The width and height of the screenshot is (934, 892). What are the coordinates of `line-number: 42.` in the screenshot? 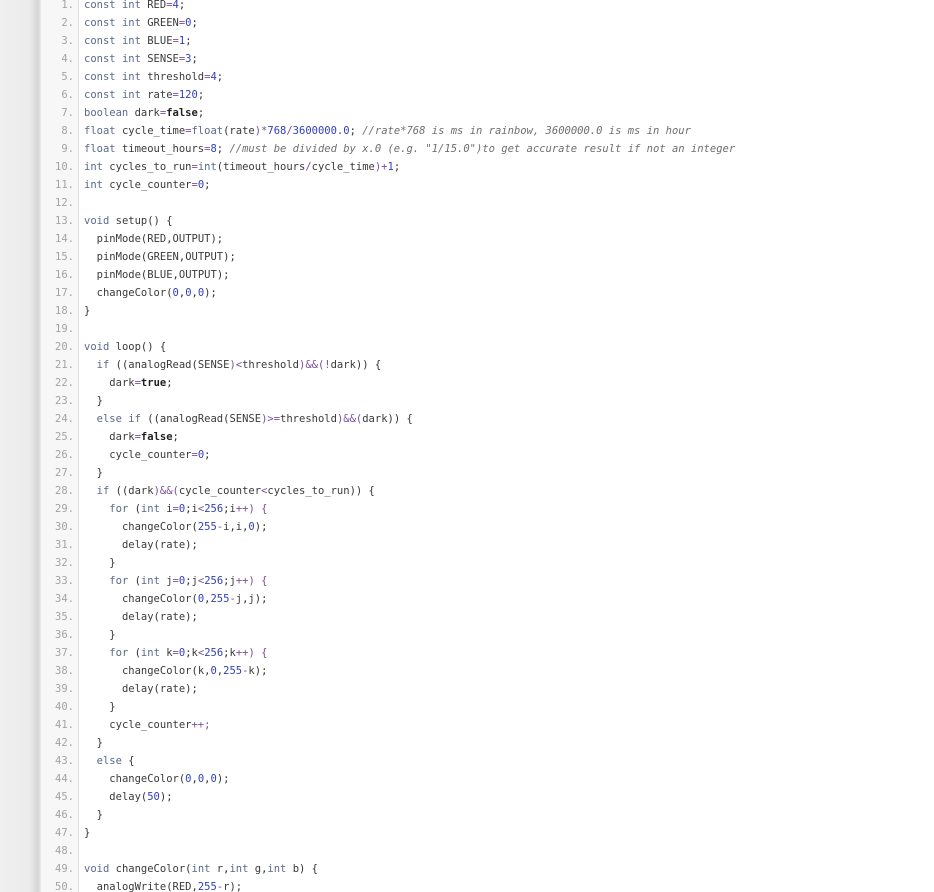 It's located at (64, 743).